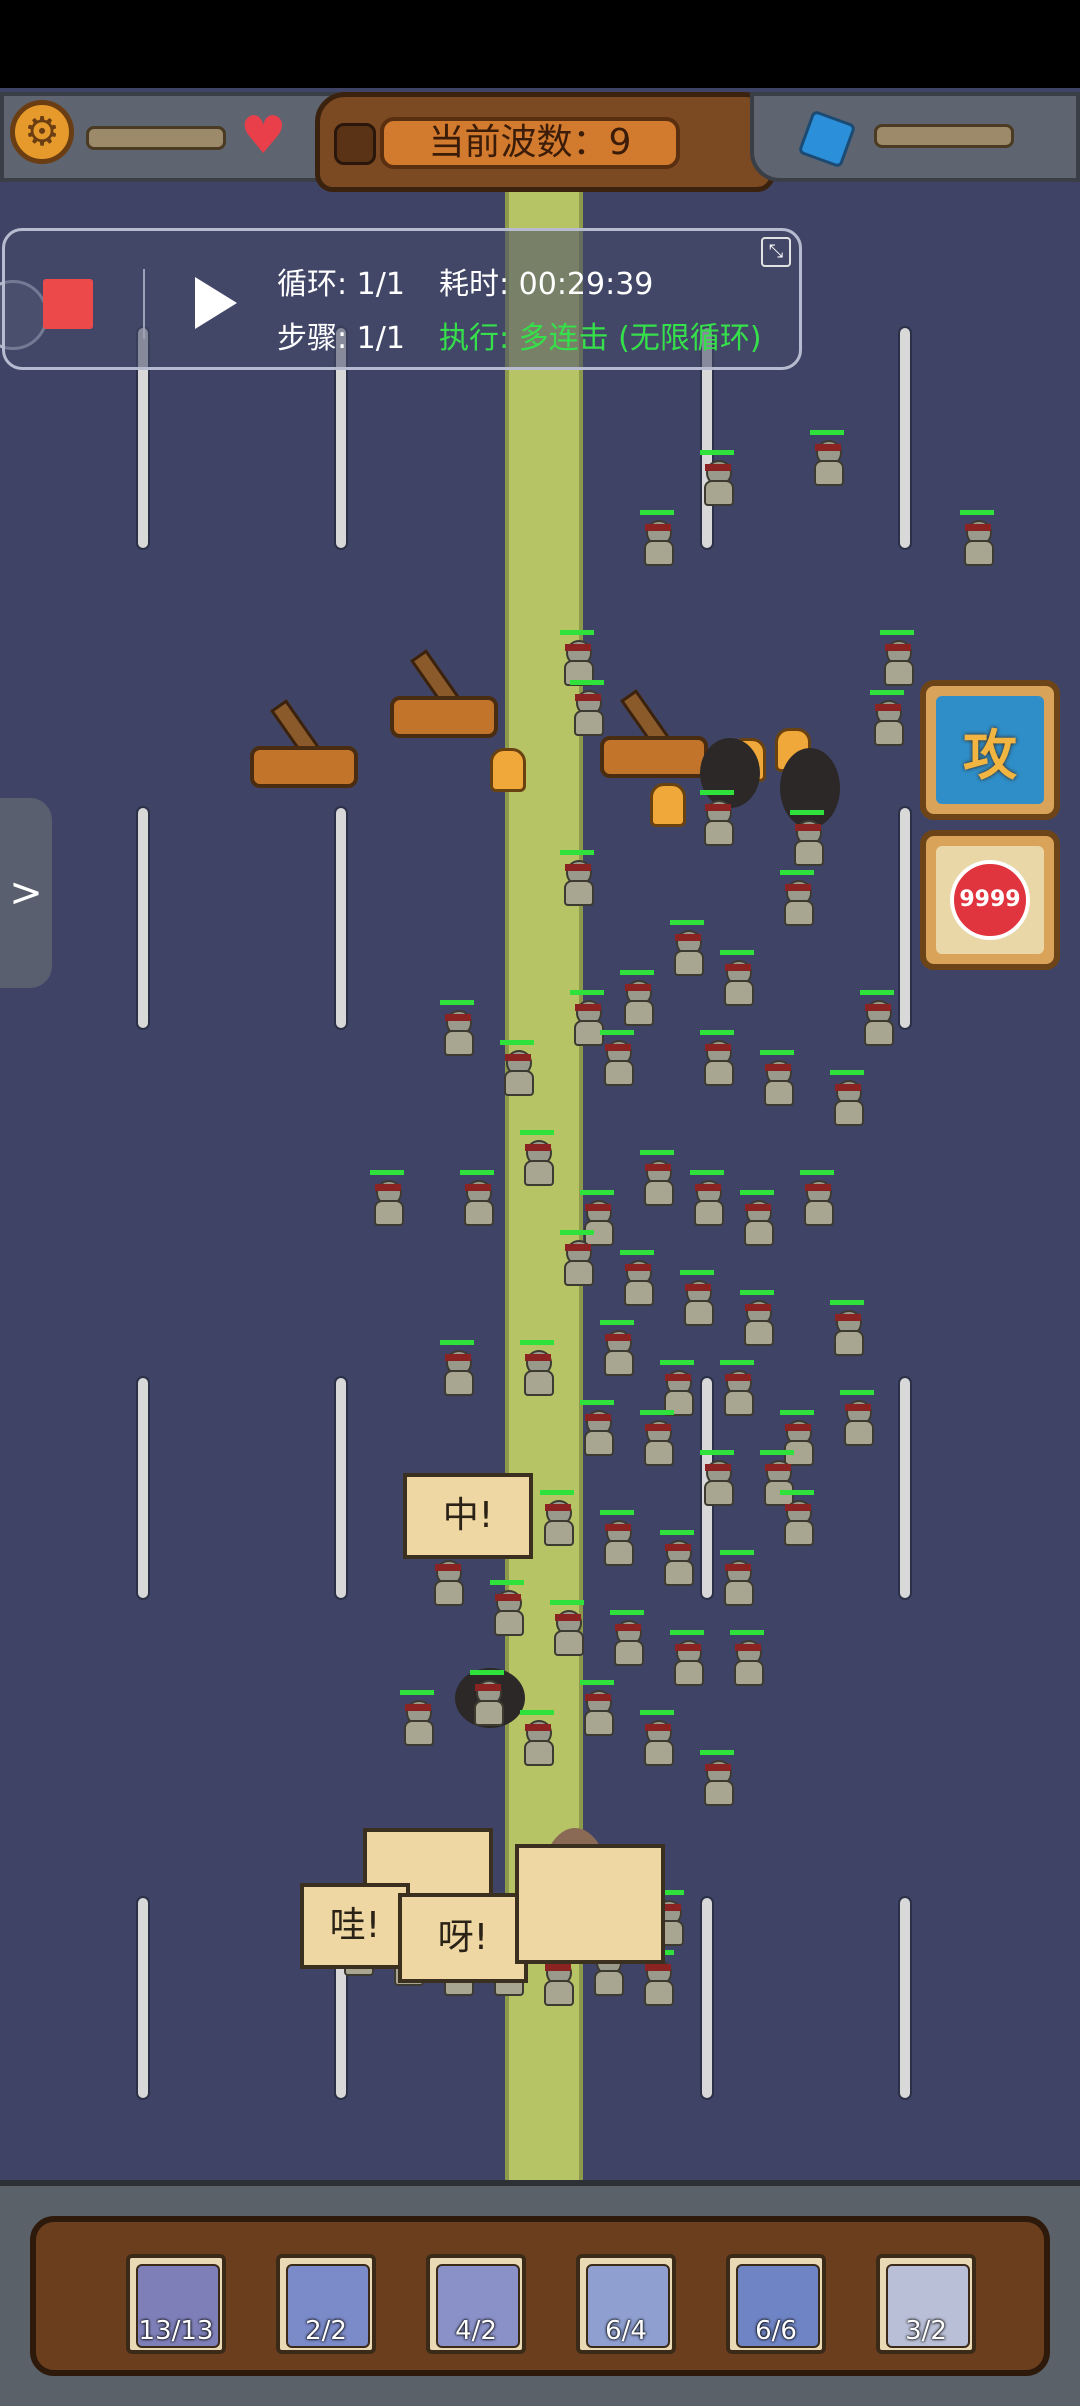 This screenshot has width=1080, height=2406. I want to click on loop-text: 循环: 1/1, so click(341, 284).